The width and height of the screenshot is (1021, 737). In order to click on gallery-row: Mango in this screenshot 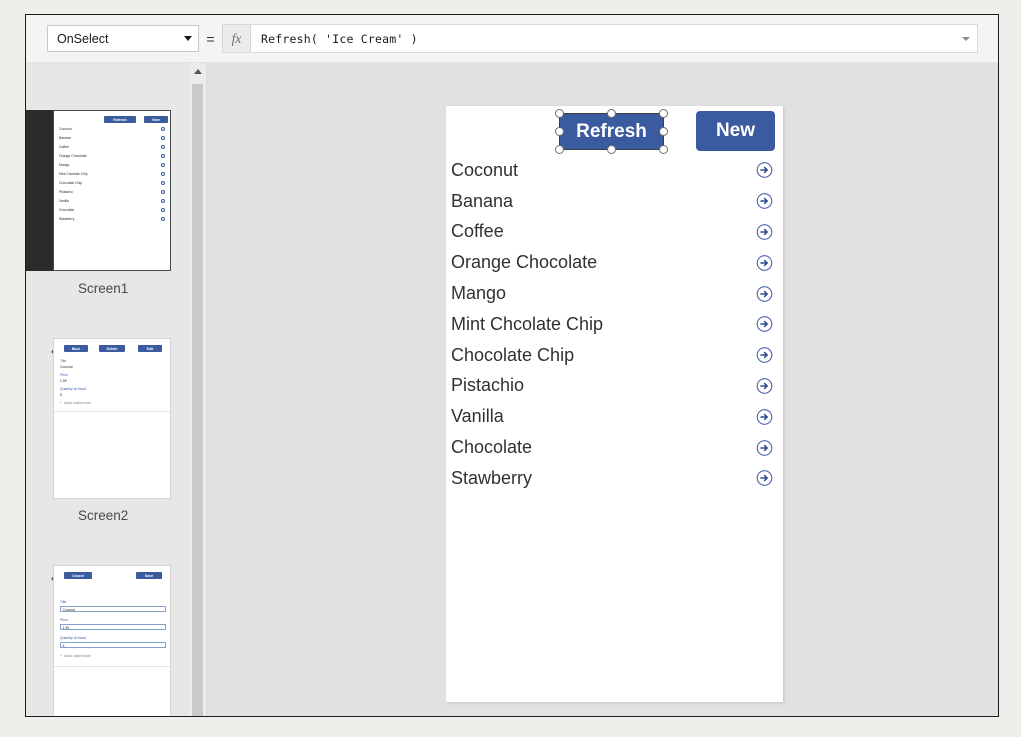, I will do `click(614, 293)`.